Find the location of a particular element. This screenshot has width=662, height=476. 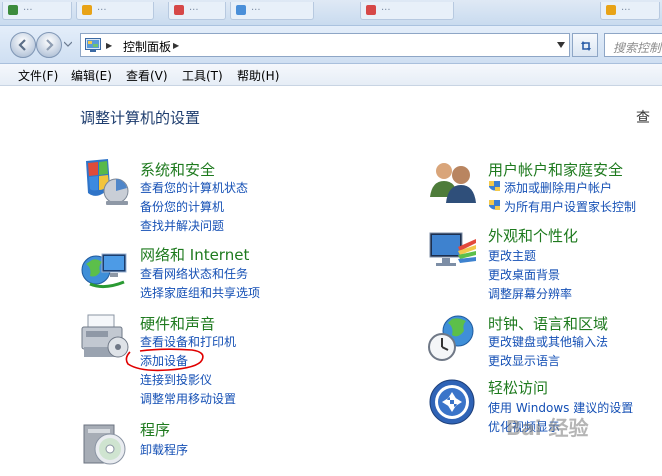

search-input: 搜索控制面 is located at coordinates (633, 45).